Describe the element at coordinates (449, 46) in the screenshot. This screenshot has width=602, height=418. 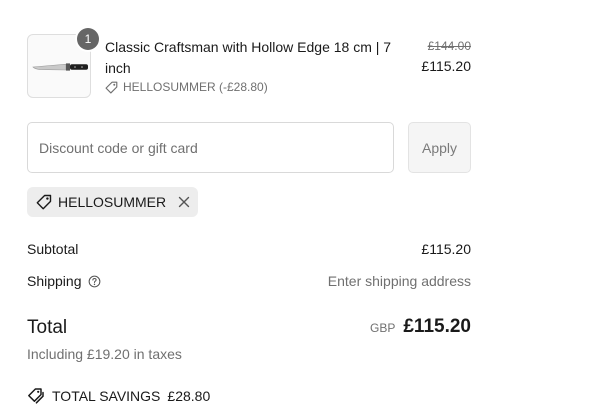
I see `original-price: £144.00` at that location.